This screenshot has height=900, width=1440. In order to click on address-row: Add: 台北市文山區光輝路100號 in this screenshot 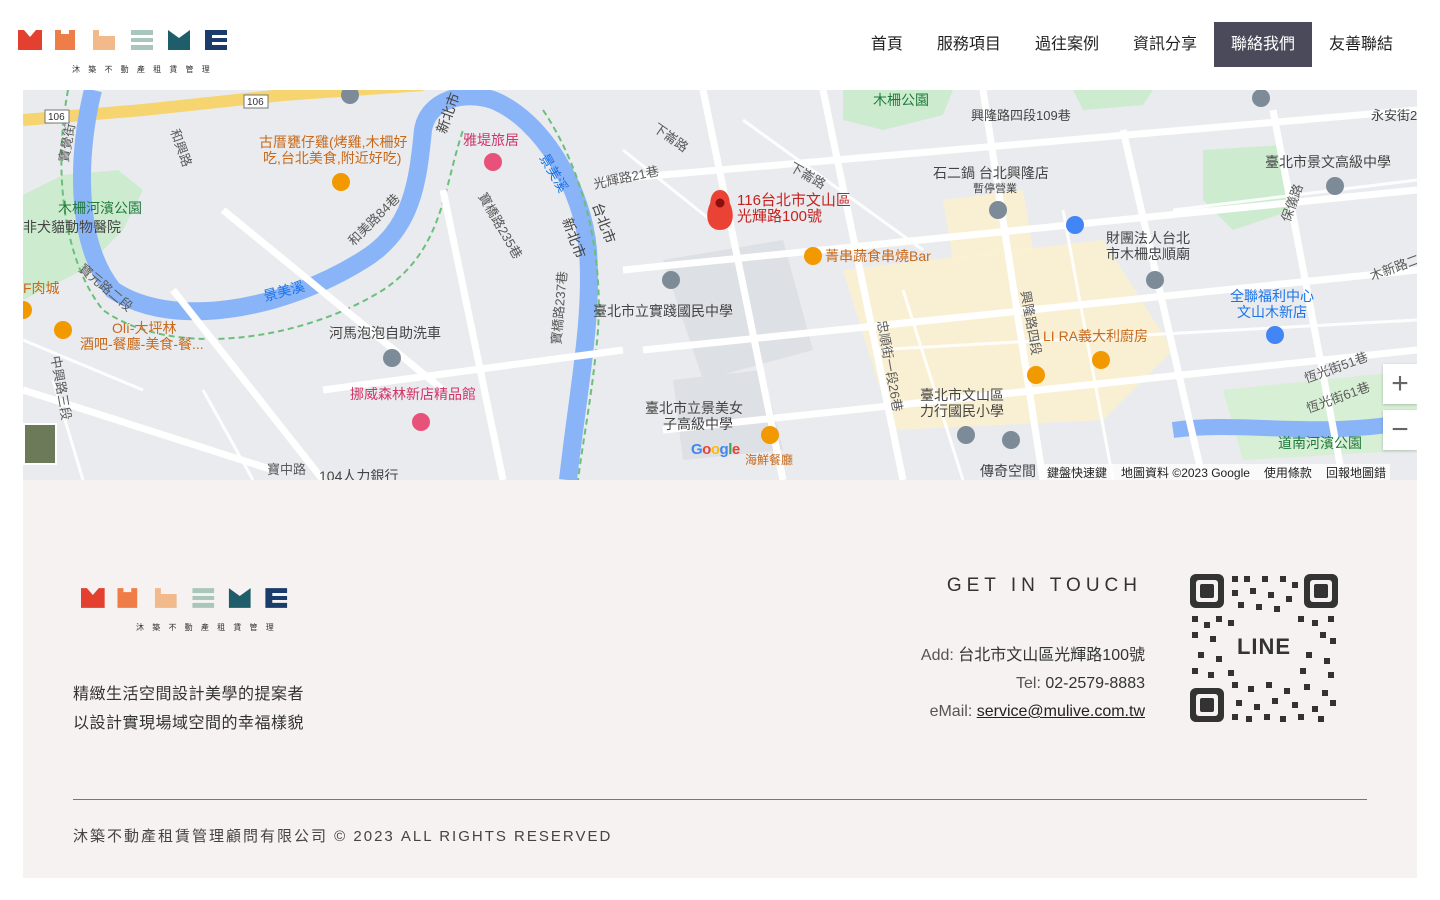, I will do `click(1033, 656)`.